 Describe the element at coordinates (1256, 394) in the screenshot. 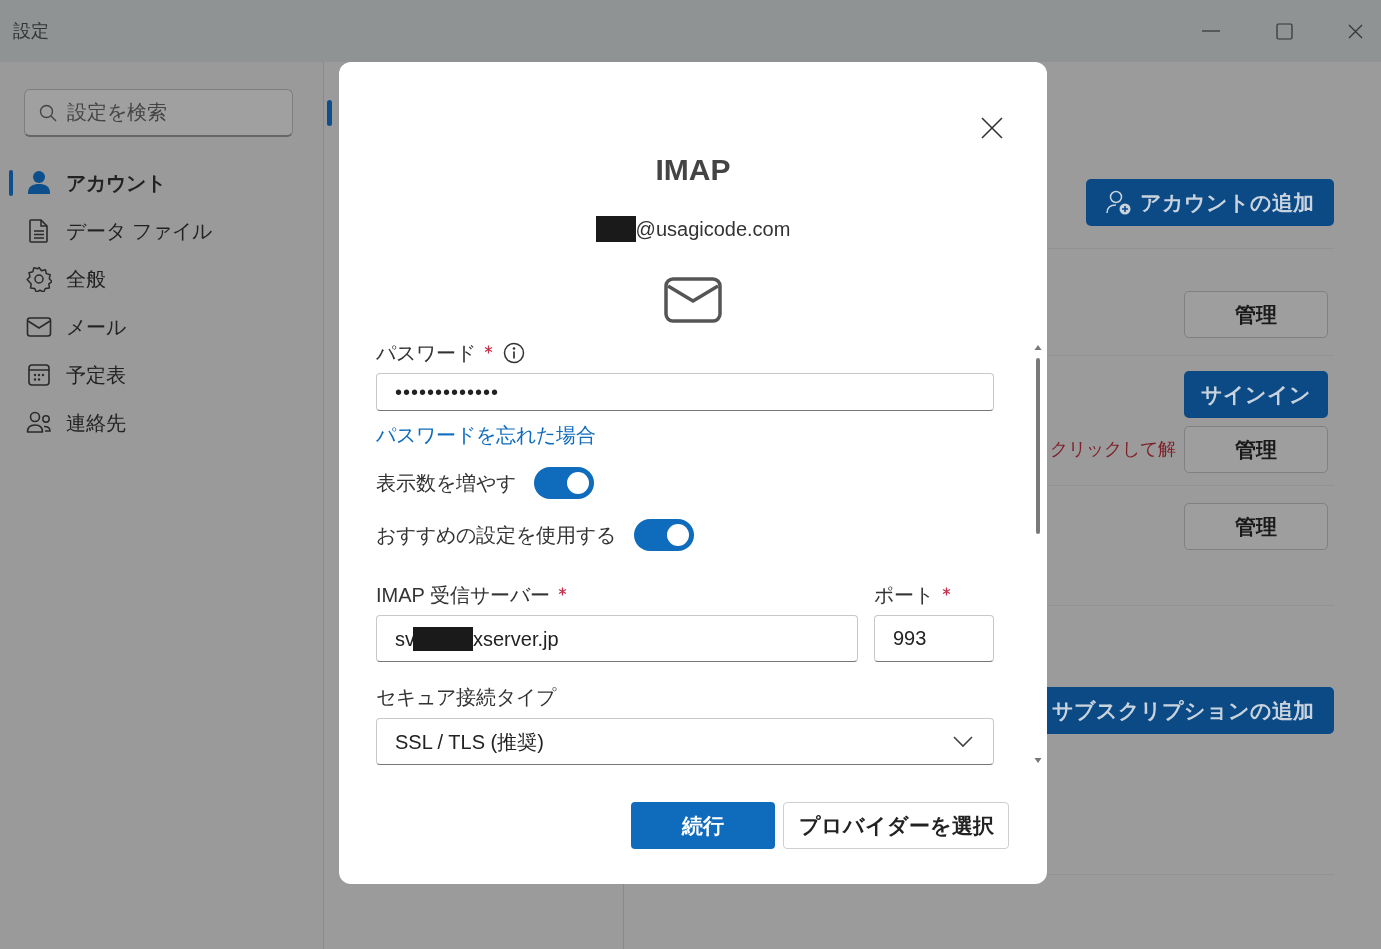

I see `sign-in-button: サインイン` at that location.